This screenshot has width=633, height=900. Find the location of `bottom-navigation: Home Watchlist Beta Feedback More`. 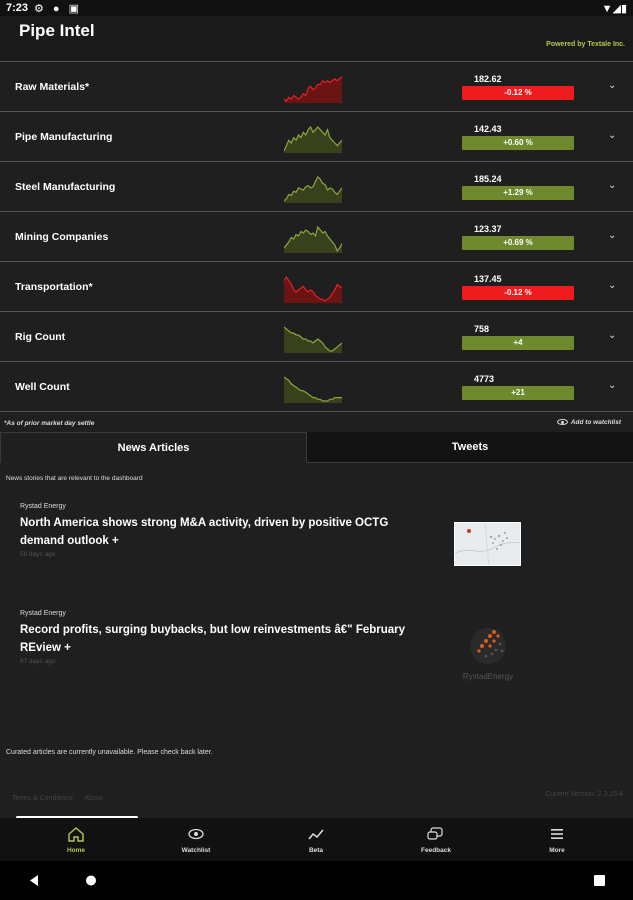

bottom-navigation: Home Watchlist Beta Feedback More is located at coordinates (316, 839).